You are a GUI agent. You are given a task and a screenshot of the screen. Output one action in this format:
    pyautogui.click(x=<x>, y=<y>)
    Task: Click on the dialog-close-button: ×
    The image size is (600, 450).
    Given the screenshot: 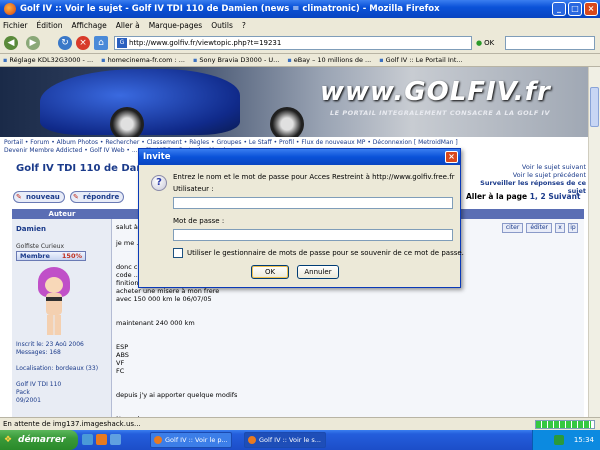 What is the action you would take?
    pyautogui.click(x=451, y=157)
    